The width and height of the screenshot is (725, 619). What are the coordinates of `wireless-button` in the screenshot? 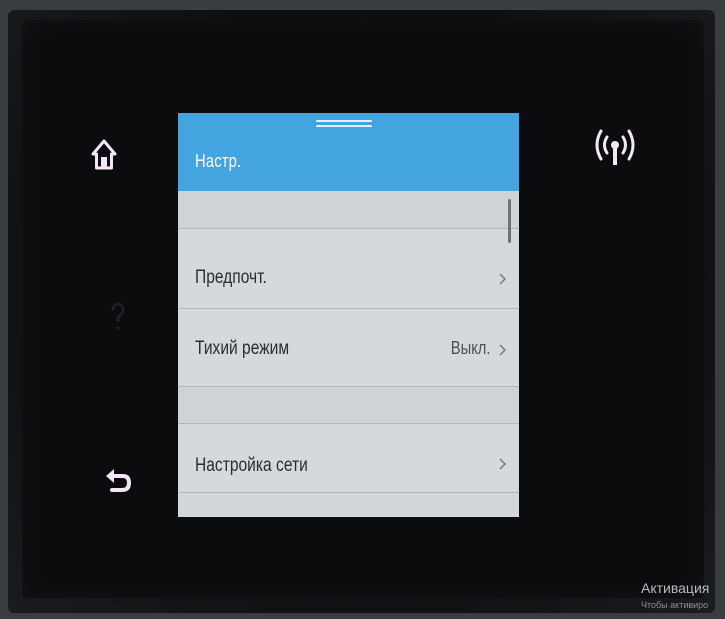 It's located at (615, 149).